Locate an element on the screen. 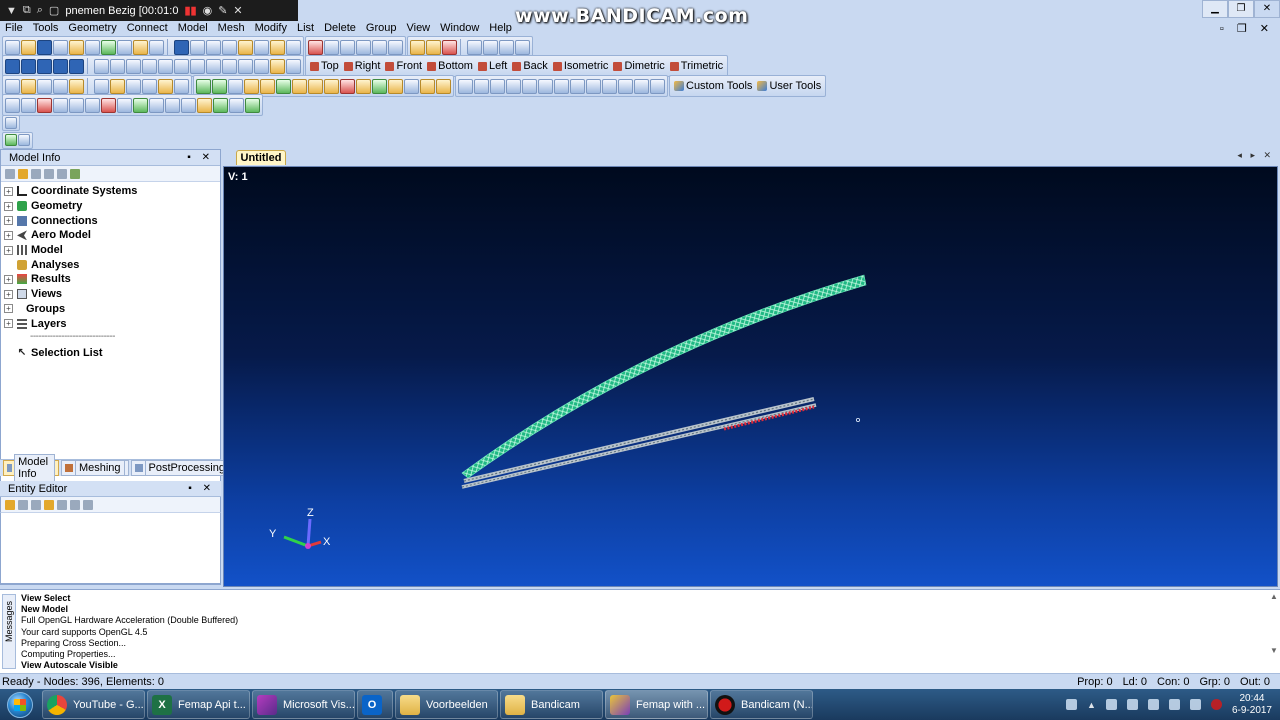 This screenshot has height=720, width=1280. layout-icon is located at coordinates (657, 86).